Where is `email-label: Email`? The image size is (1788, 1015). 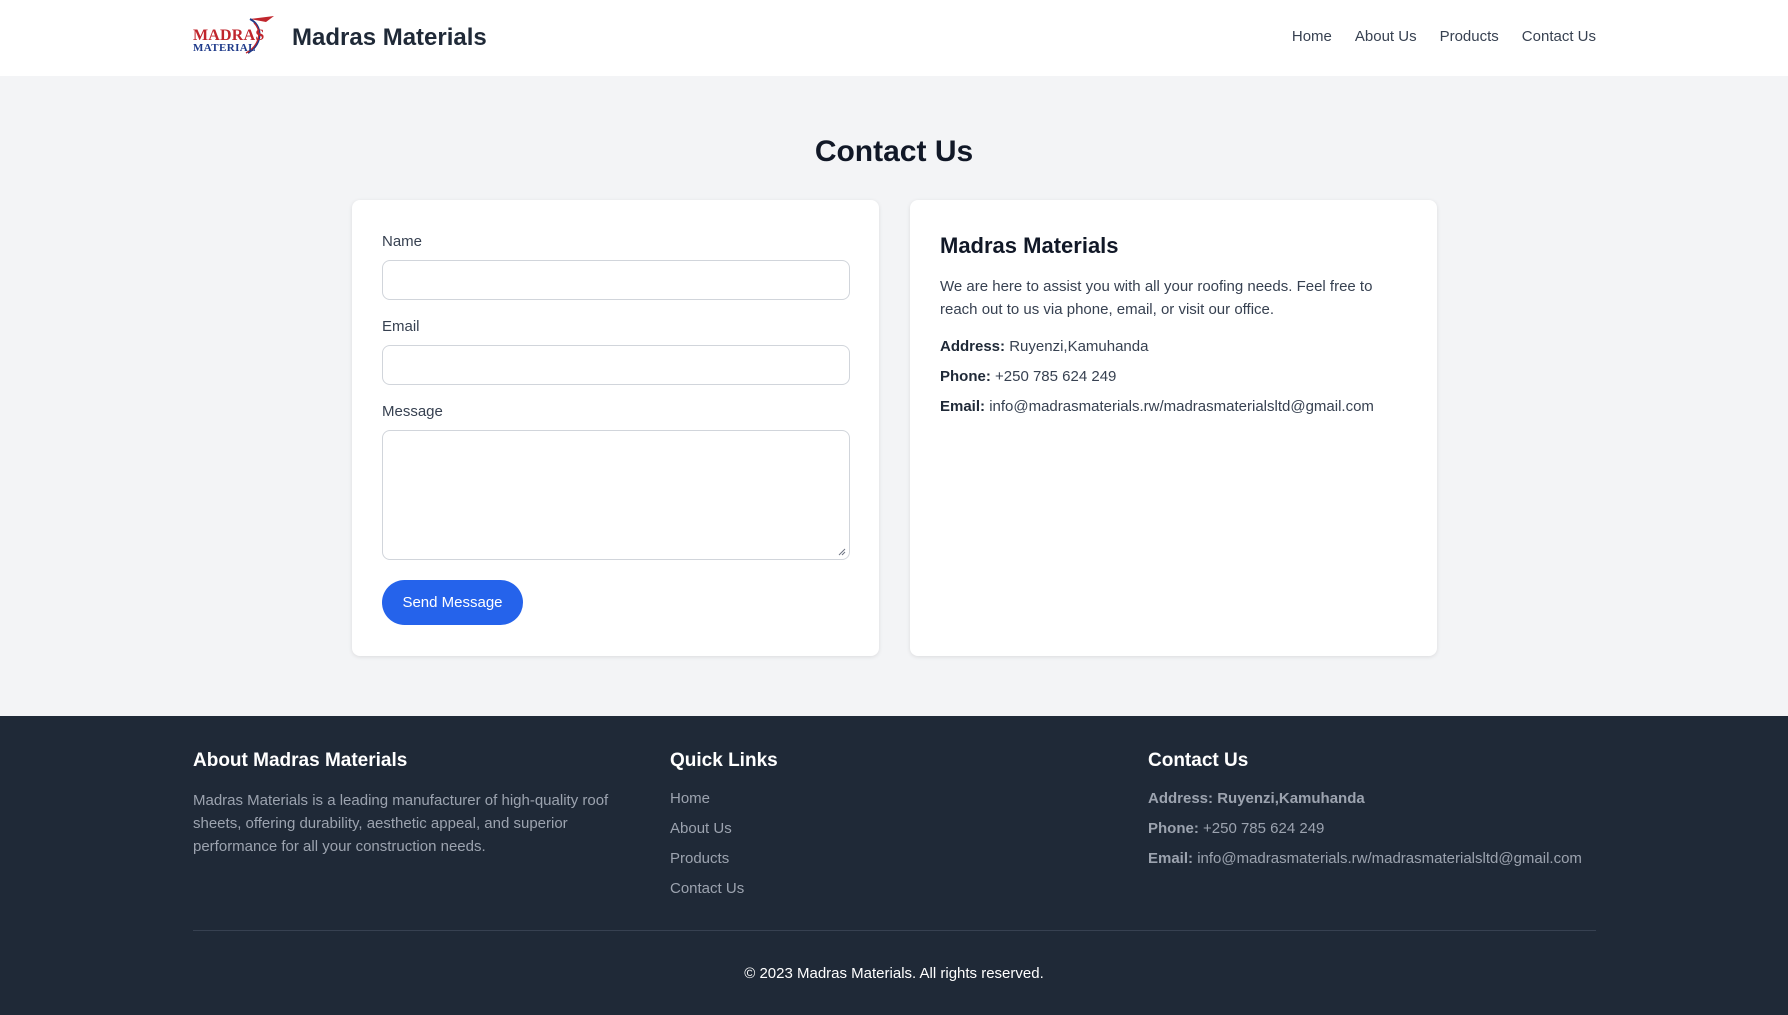
email-label: Email is located at coordinates (401, 326).